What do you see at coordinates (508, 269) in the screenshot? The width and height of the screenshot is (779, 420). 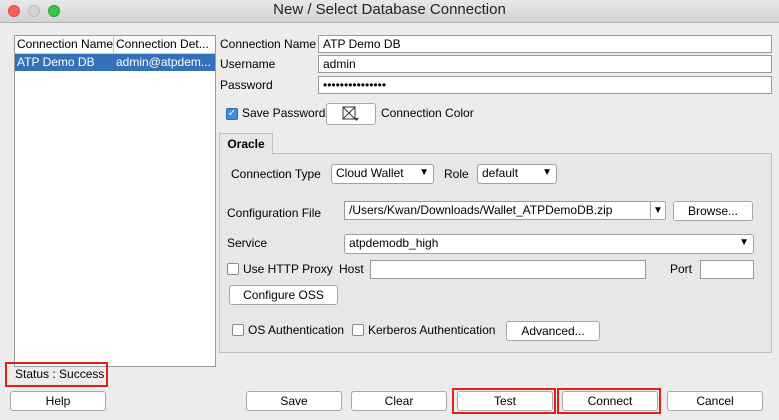 I see `host-field` at bounding box center [508, 269].